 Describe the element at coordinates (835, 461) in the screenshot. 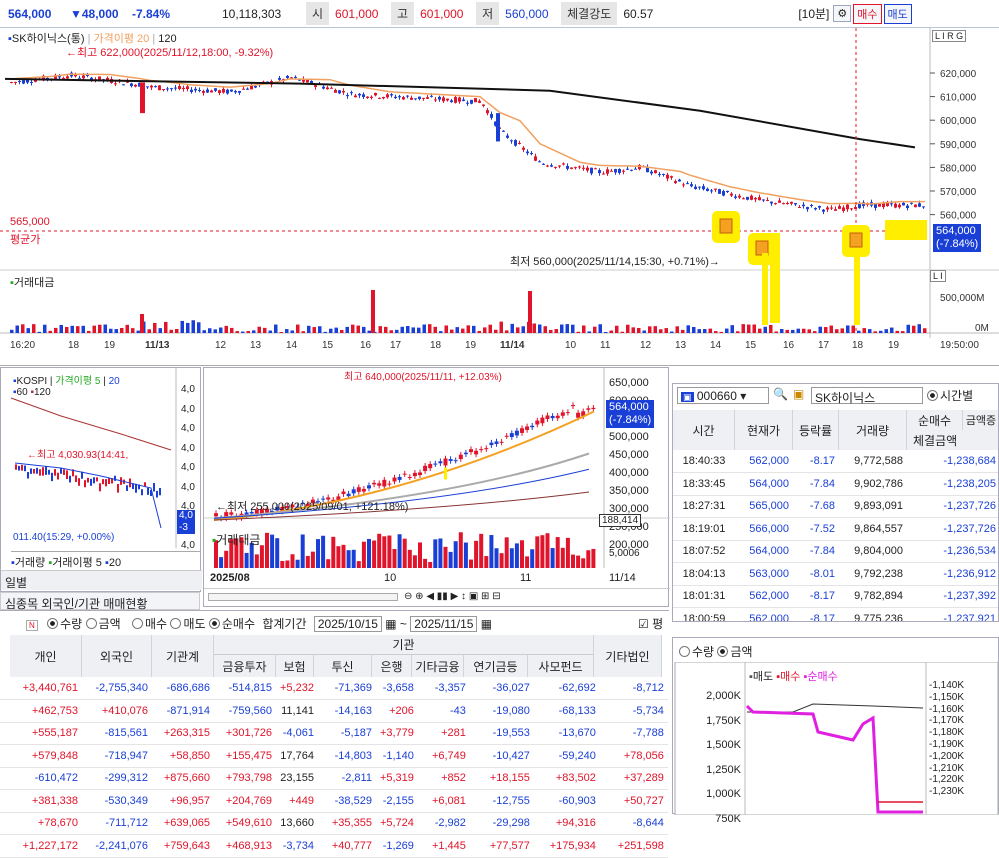

I see `tick-row: 18:40:33 562,000 -8.17 9,772,588 -1,238,684` at that location.